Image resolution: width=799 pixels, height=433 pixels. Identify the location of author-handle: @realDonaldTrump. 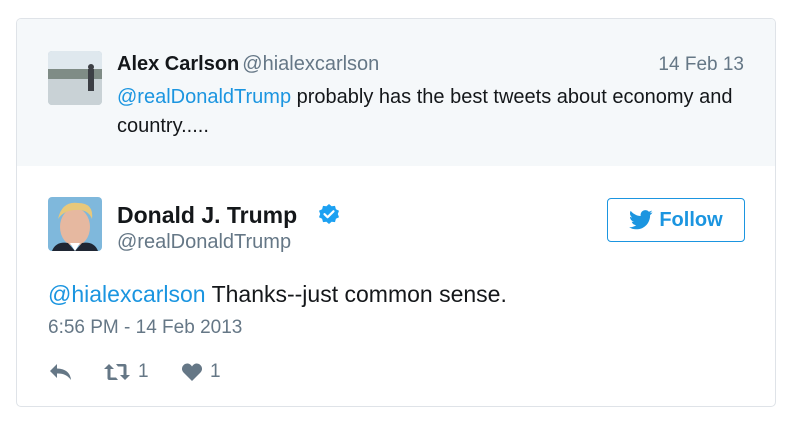
(204, 242).